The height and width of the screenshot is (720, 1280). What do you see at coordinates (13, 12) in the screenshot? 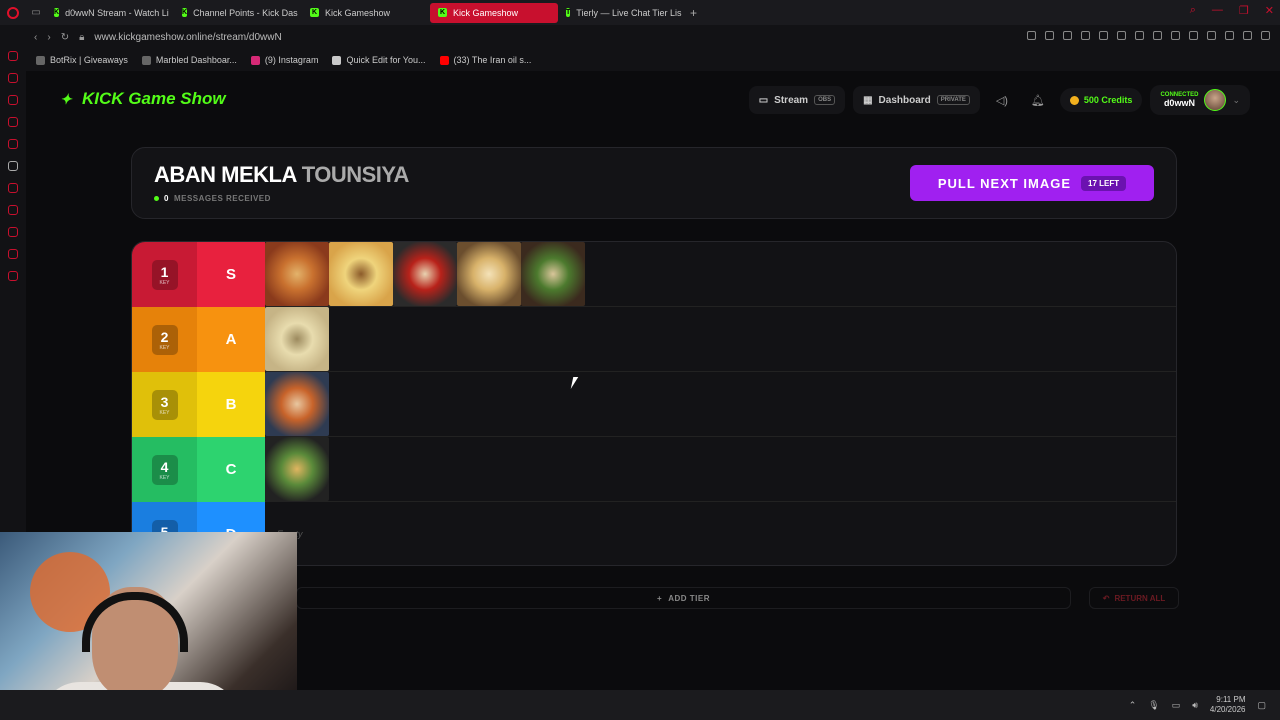
I see `opera-logo-icon` at bounding box center [13, 12].